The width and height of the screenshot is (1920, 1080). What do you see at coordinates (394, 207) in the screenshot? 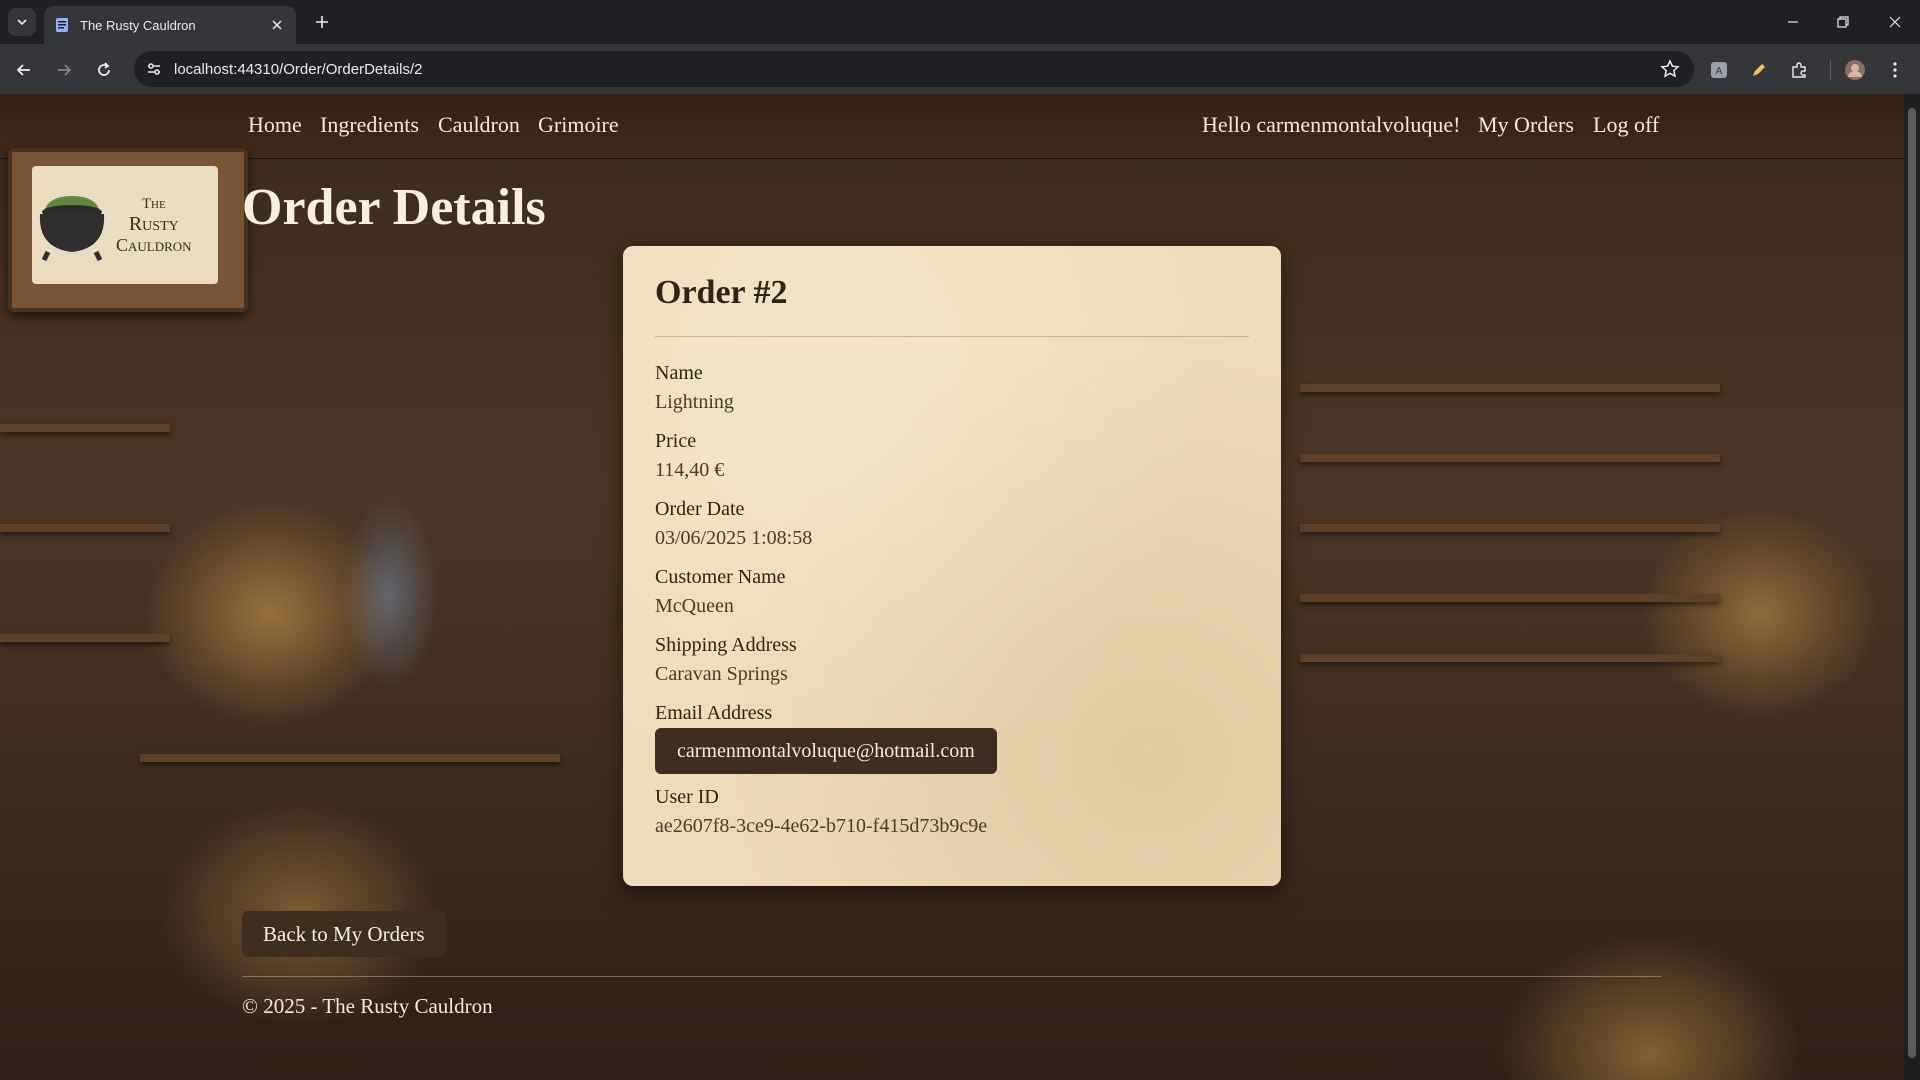
I see `page-title: Order Details` at bounding box center [394, 207].